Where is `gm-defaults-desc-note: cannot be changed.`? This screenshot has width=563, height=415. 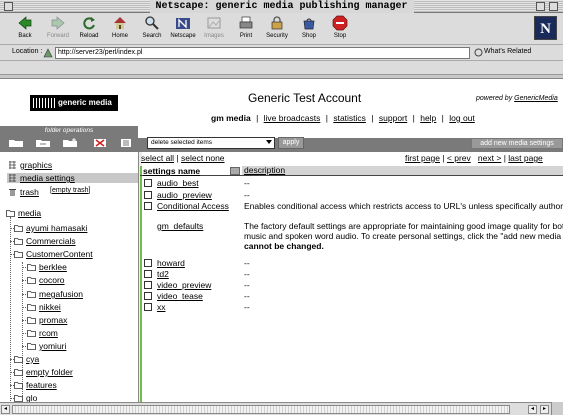 gm-defaults-desc-note: cannot be changed. is located at coordinates (284, 246).